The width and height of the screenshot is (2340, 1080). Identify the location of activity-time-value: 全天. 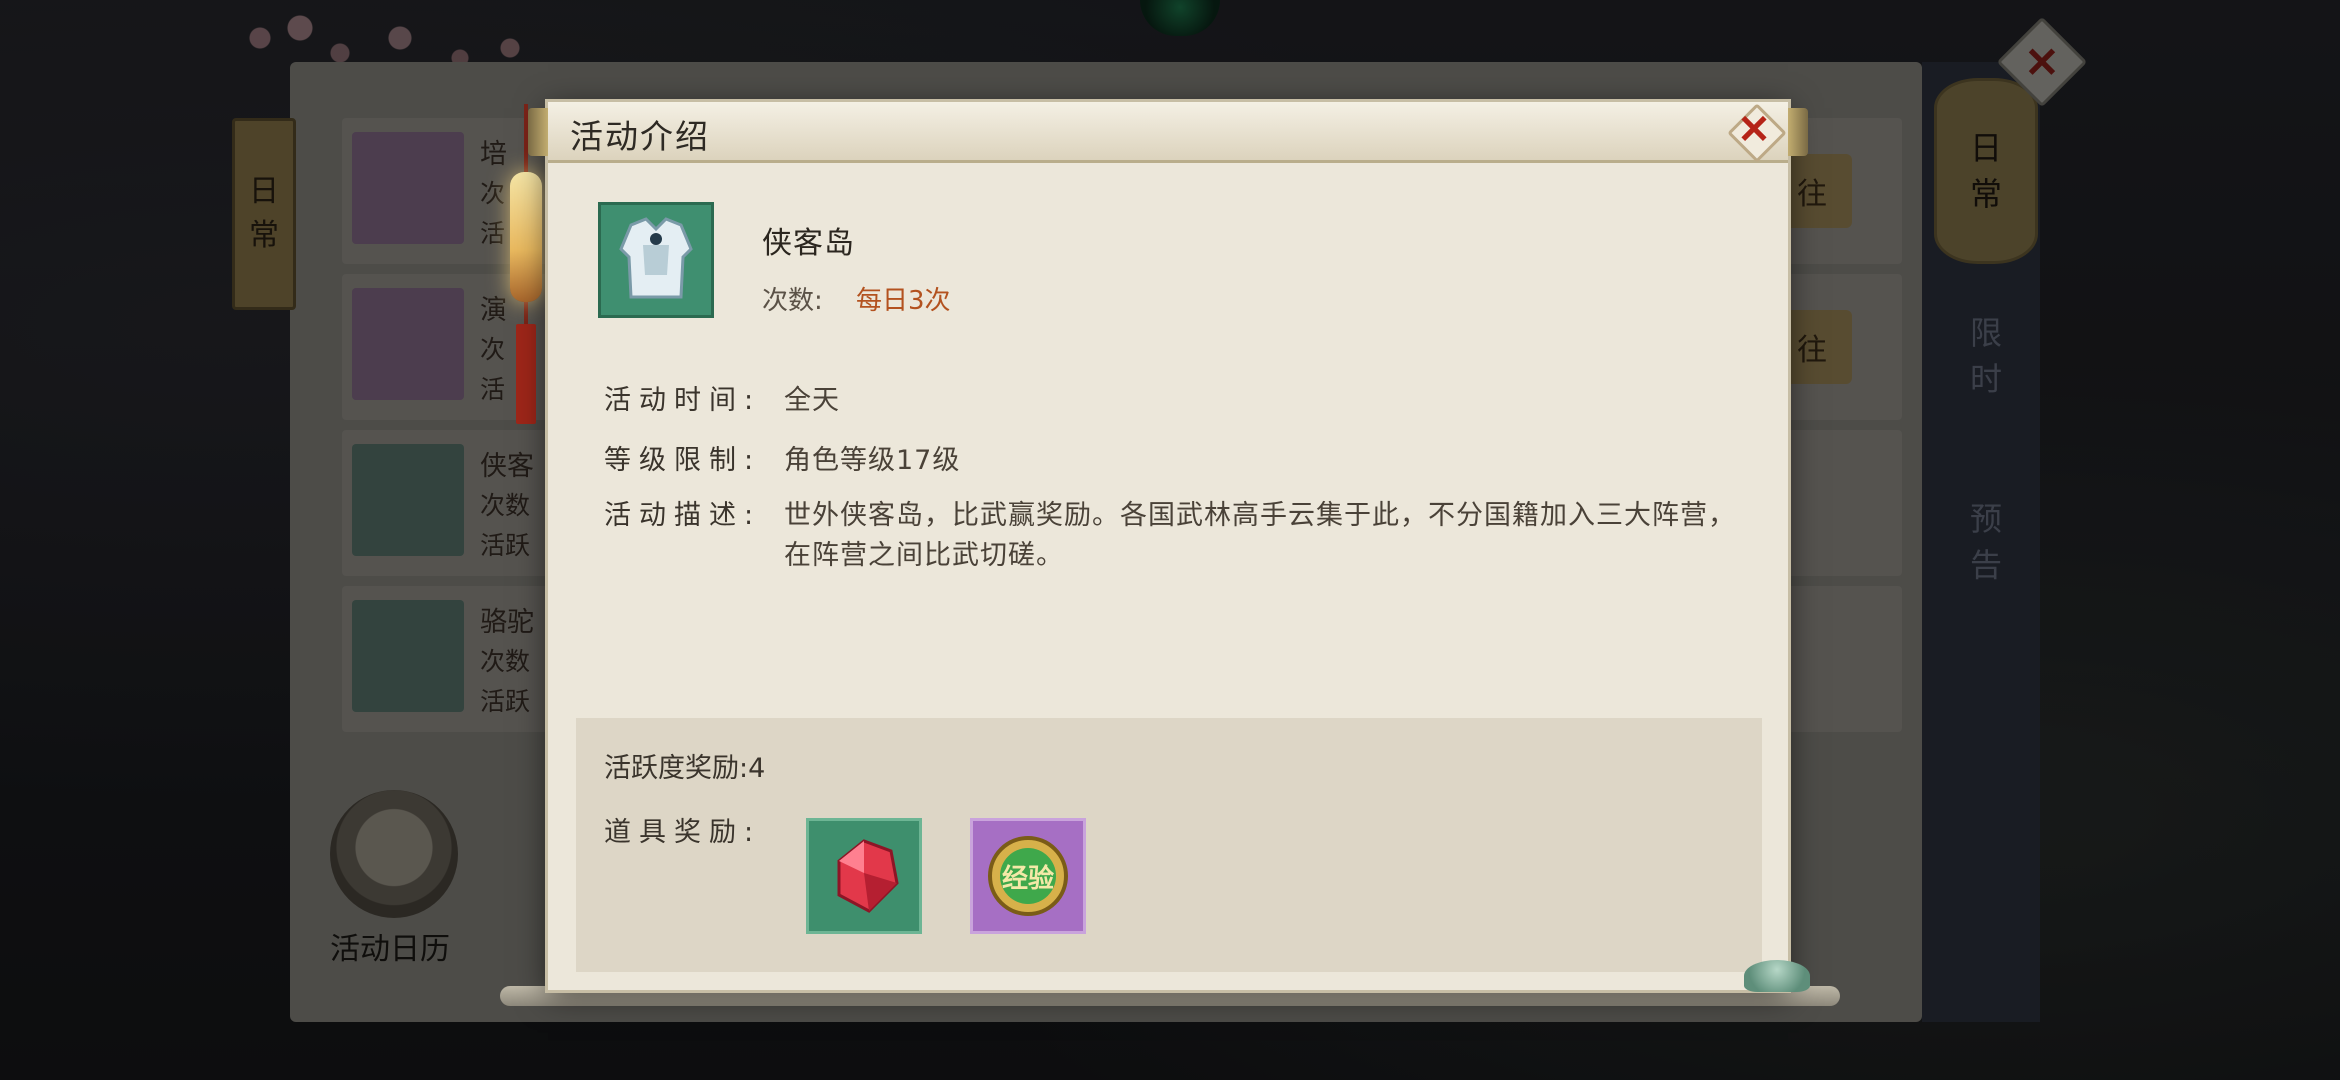
(812, 400).